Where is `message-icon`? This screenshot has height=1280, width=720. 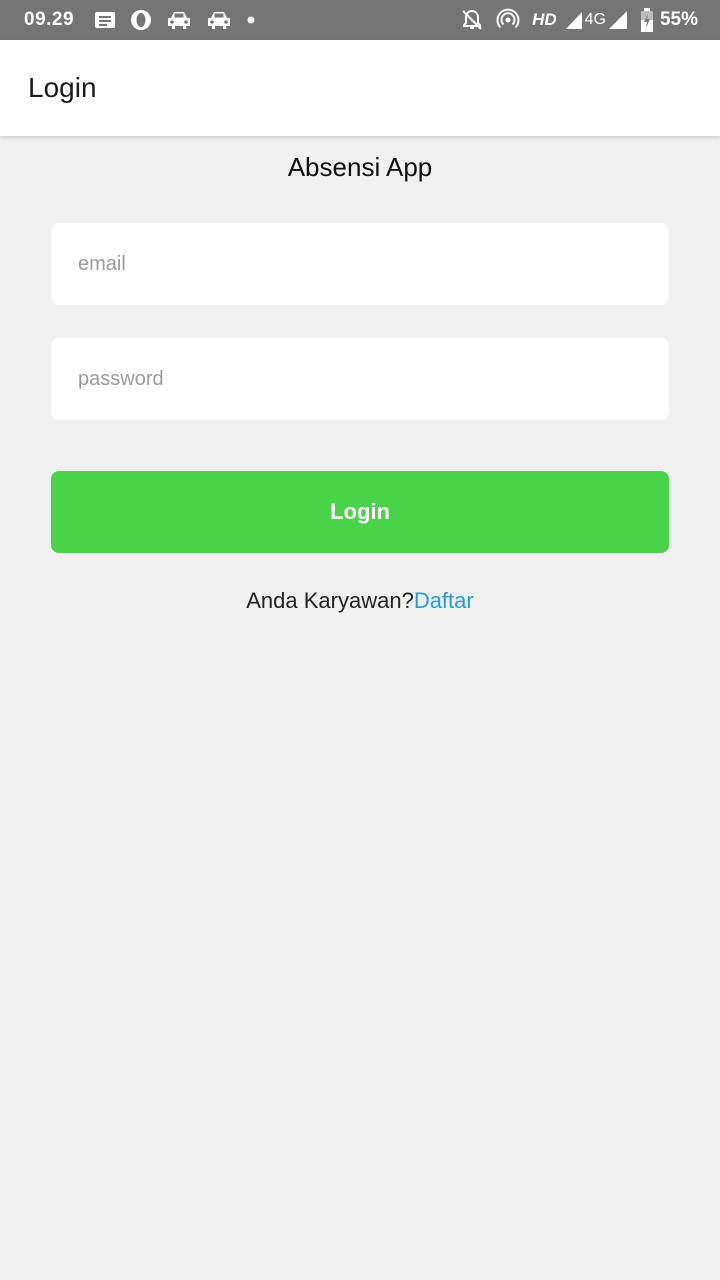 message-icon is located at coordinates (105, 20).